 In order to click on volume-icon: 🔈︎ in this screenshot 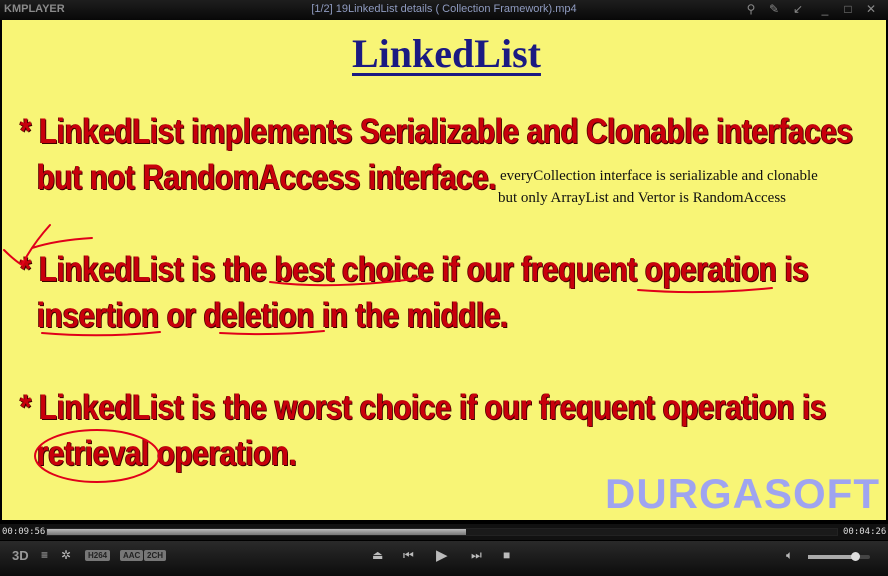, I will do `click(789, 555)`.